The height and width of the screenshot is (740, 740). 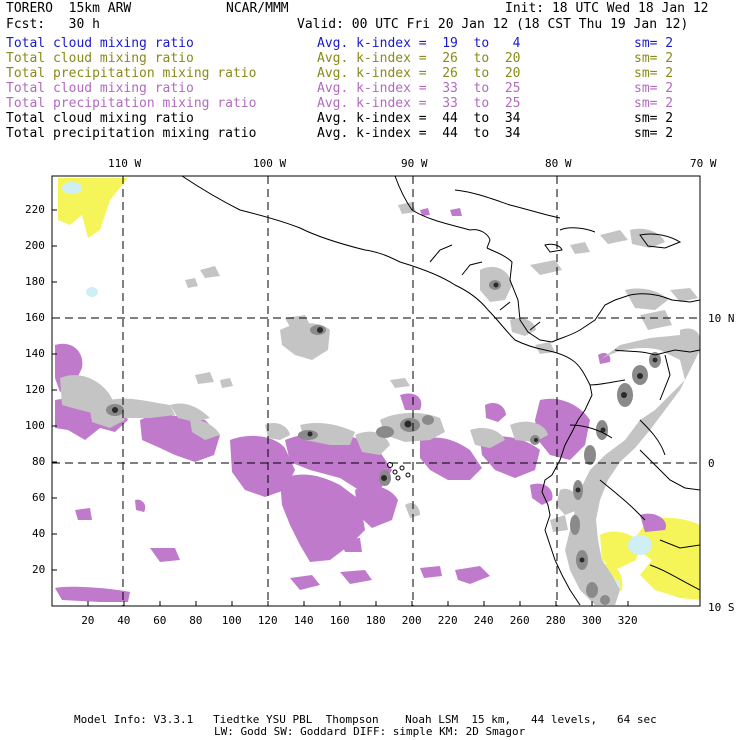 What do you see at coordinates (483, 620) in the screenshot?
I see `x-tick-label: 240` at bounding box center [483, 620].